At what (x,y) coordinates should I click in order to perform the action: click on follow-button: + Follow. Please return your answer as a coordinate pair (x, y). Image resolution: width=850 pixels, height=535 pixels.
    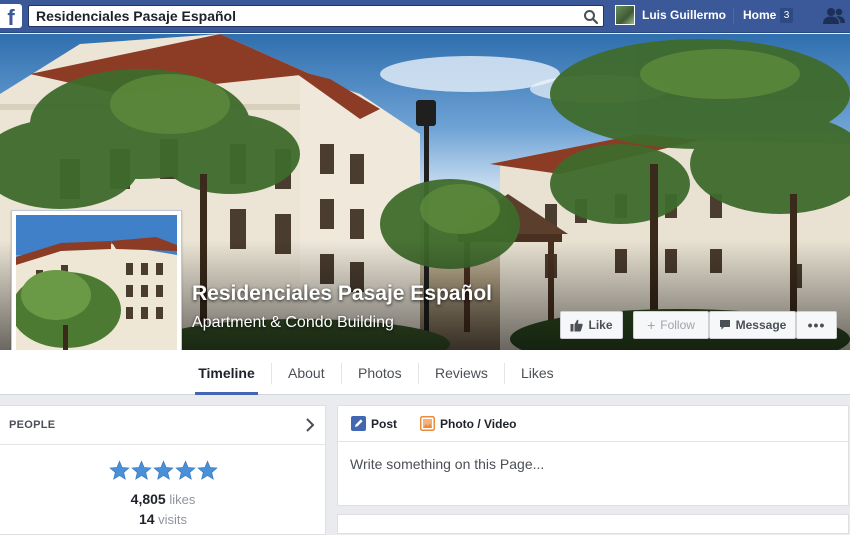
    Looking at the image, I should click on (671, 325).